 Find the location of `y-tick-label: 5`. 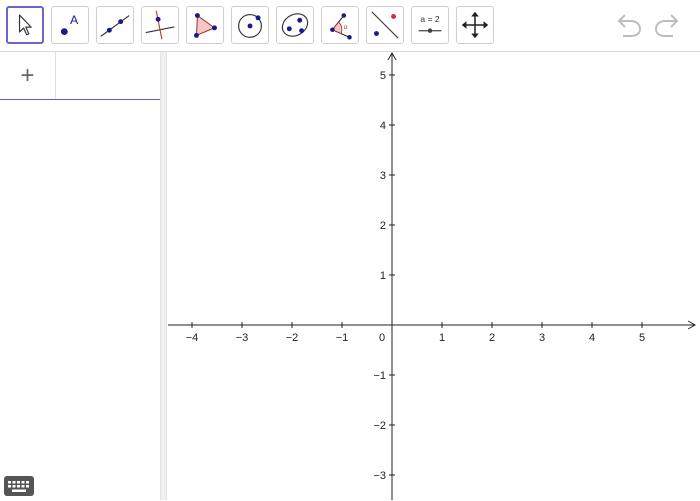

y-tick-label: 5 is located at coordinates (383, 76).